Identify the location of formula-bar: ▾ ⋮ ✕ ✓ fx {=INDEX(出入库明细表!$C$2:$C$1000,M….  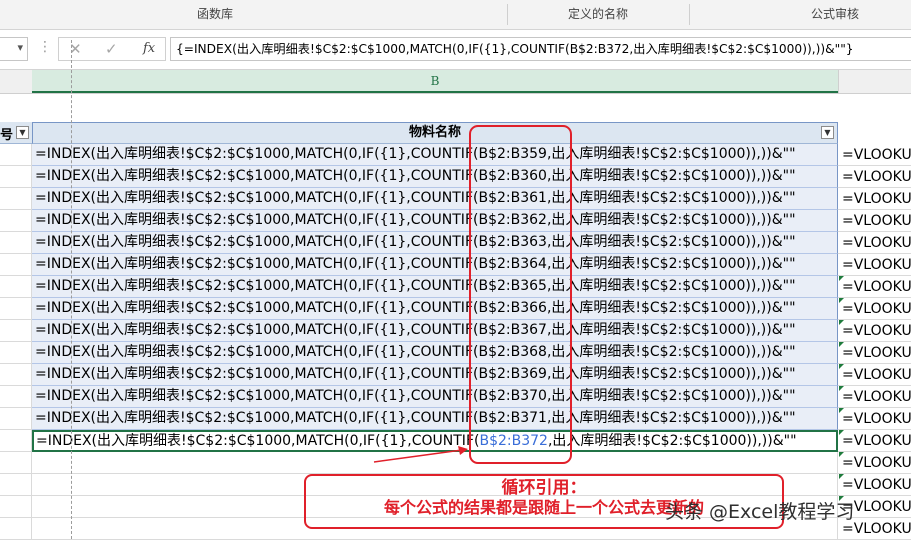
(455, 50).